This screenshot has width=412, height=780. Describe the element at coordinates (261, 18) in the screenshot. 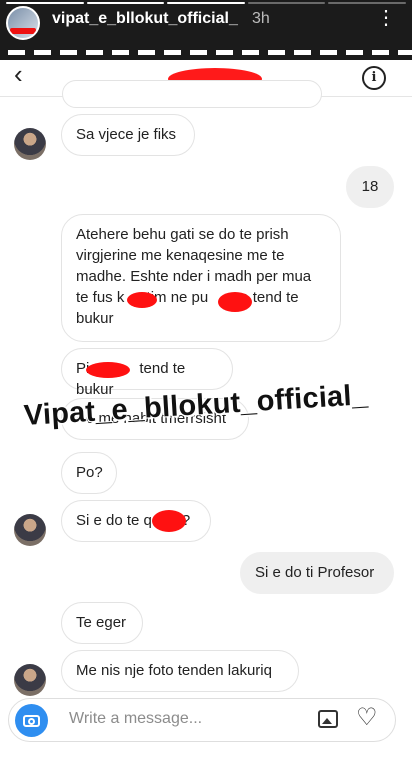

I see `story-time: 3h` at that location.